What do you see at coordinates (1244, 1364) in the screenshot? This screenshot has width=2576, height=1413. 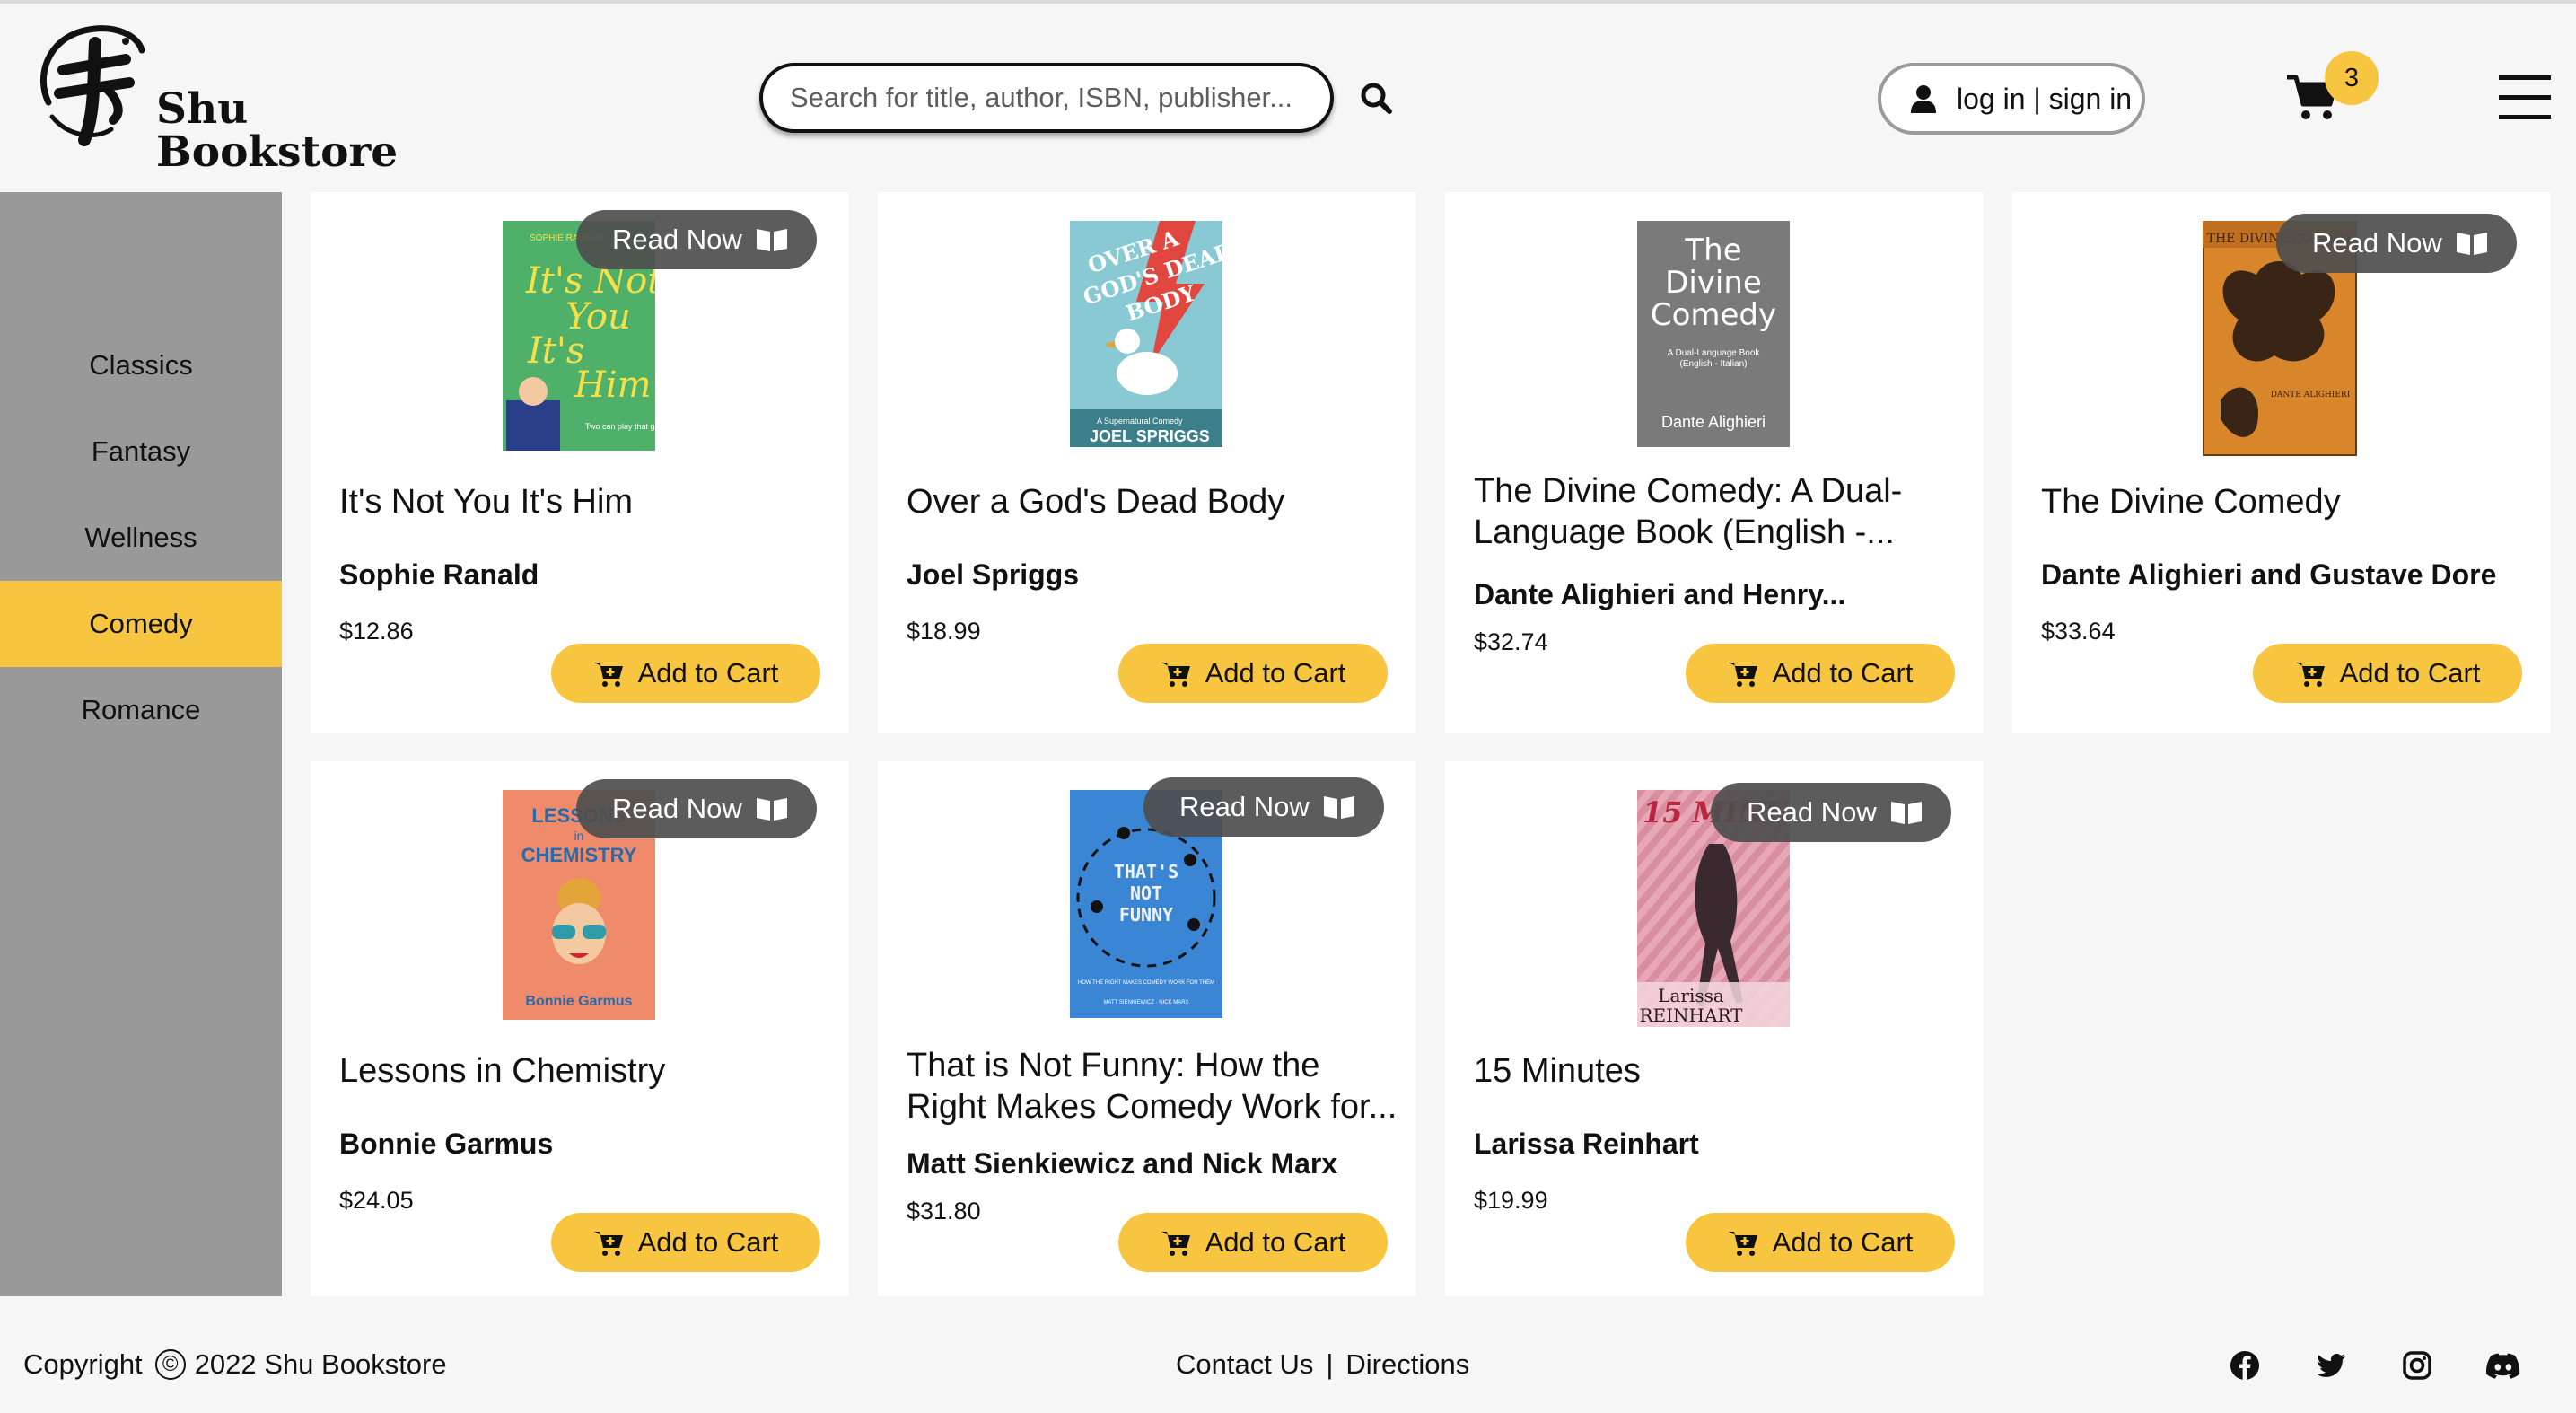 I see `contact-us-link: Contact Us` at bounding box center [1244, 1364].